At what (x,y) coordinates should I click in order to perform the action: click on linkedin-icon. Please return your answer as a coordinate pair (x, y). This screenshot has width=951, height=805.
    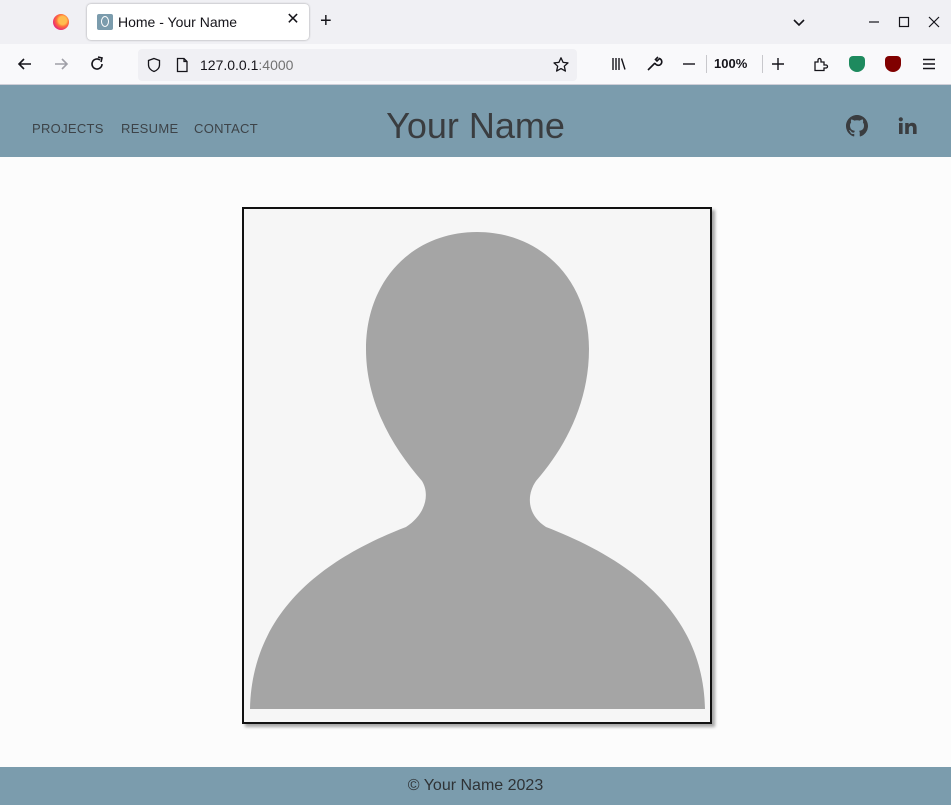
    Looking at the image, I should click on (908, 126).